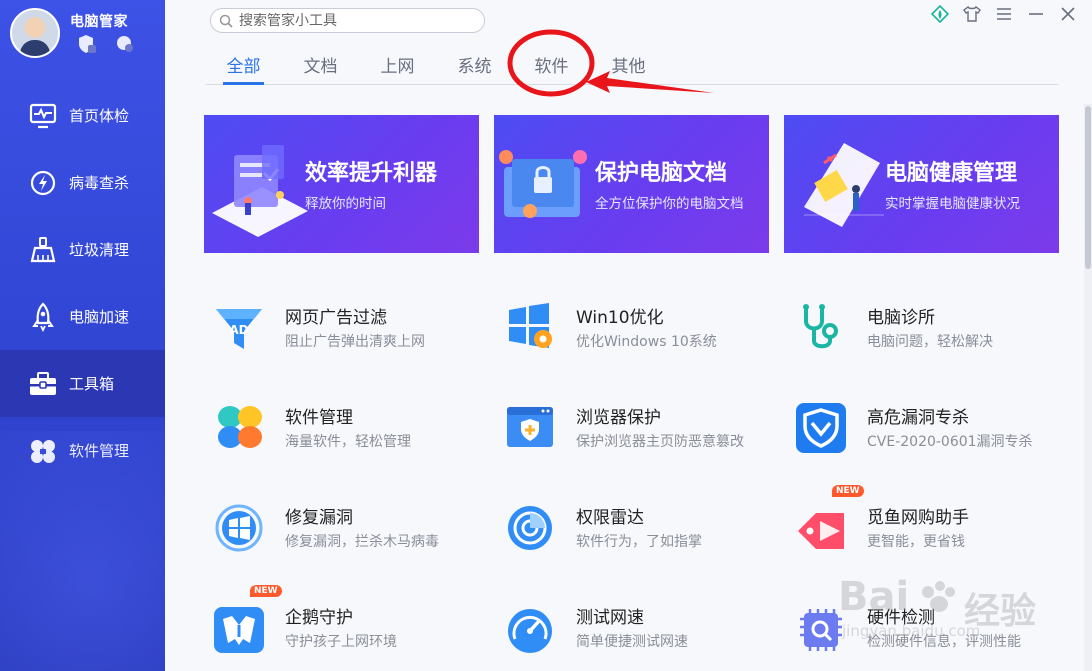 This screenshot has height=671, width=1092. I want to click on broom-icon, so click(43, 250).